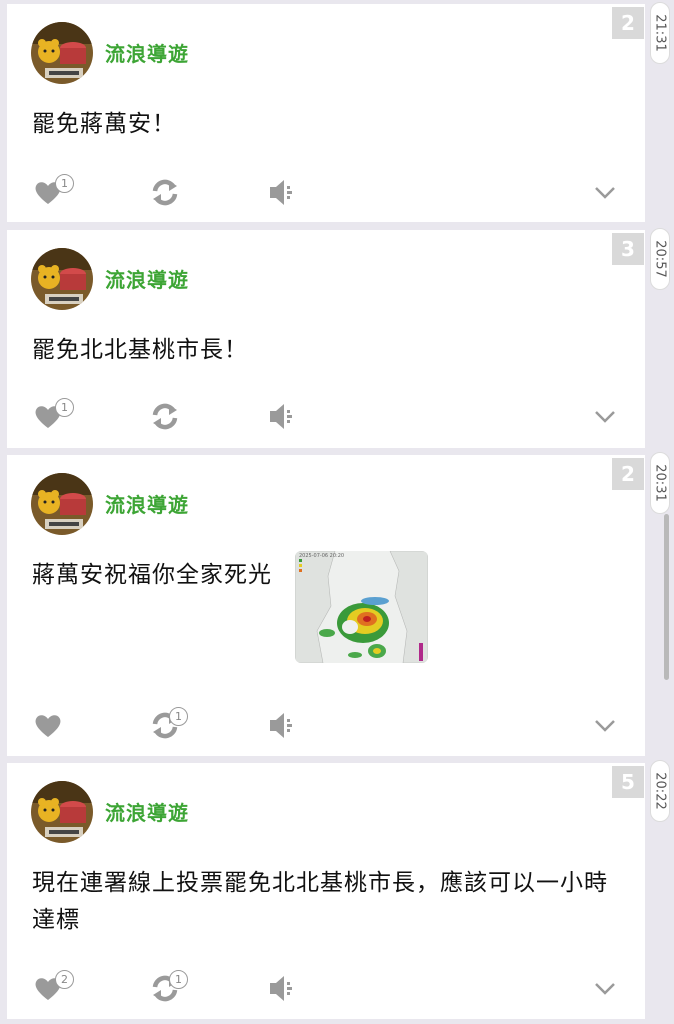  Describe the element at coordinates (666, 597) in the screenshot. I see `scrollbar-thumb` at that location.